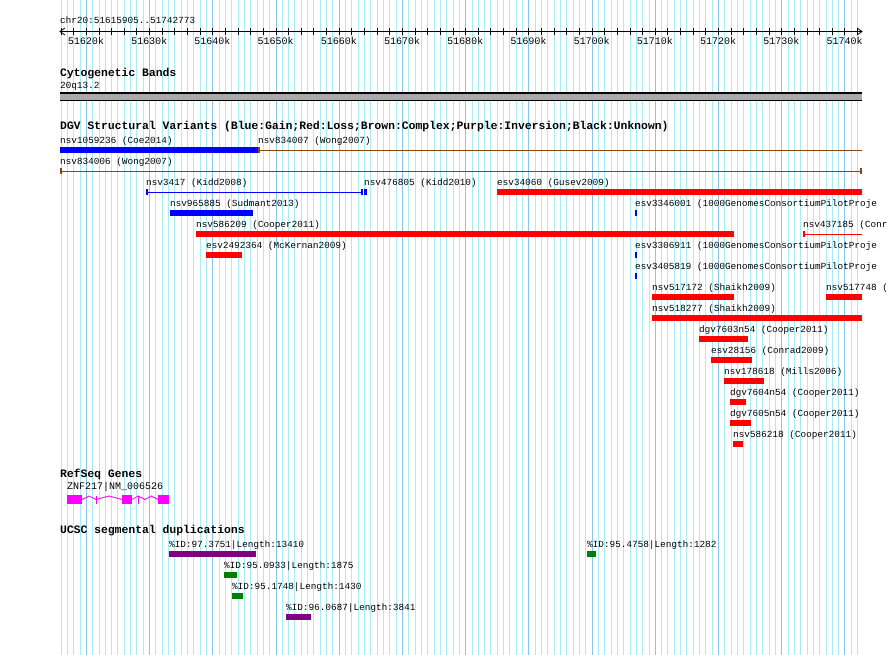  Describe the element at coordinates (718, 43) in the screenshot. I see `ruler-tick-label: 51720k` at that location.